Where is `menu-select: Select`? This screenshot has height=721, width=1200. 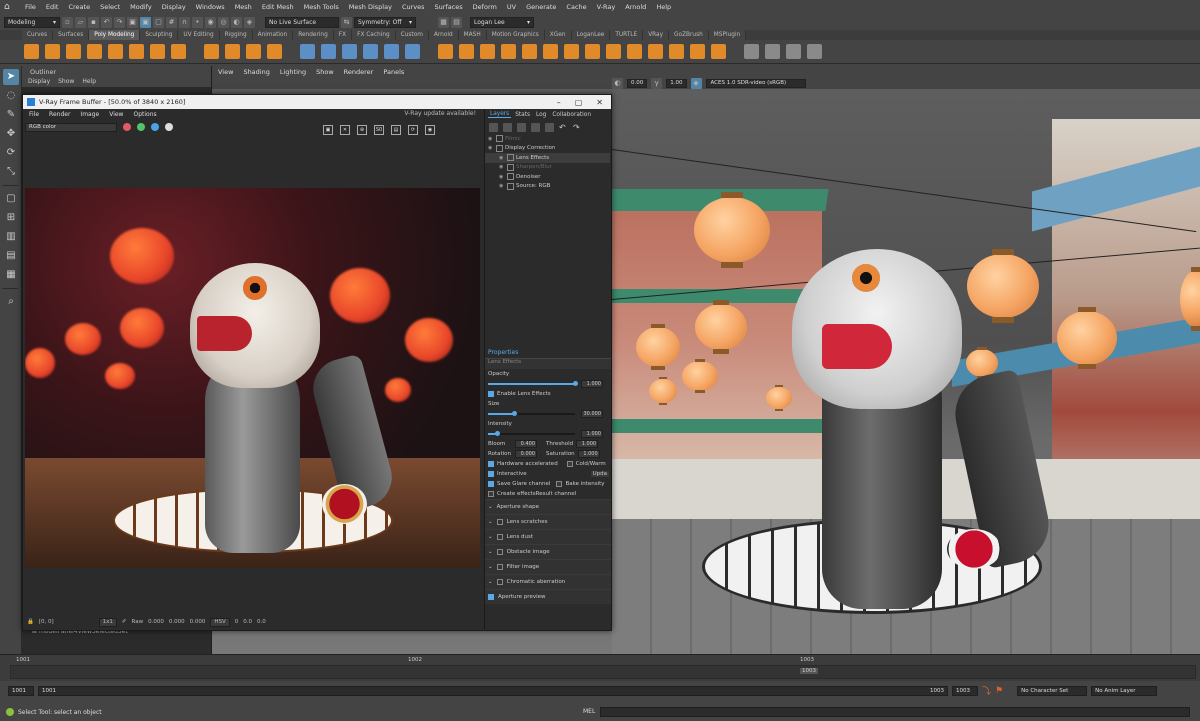 menu-select: Select is located at coordinates (110, 7).